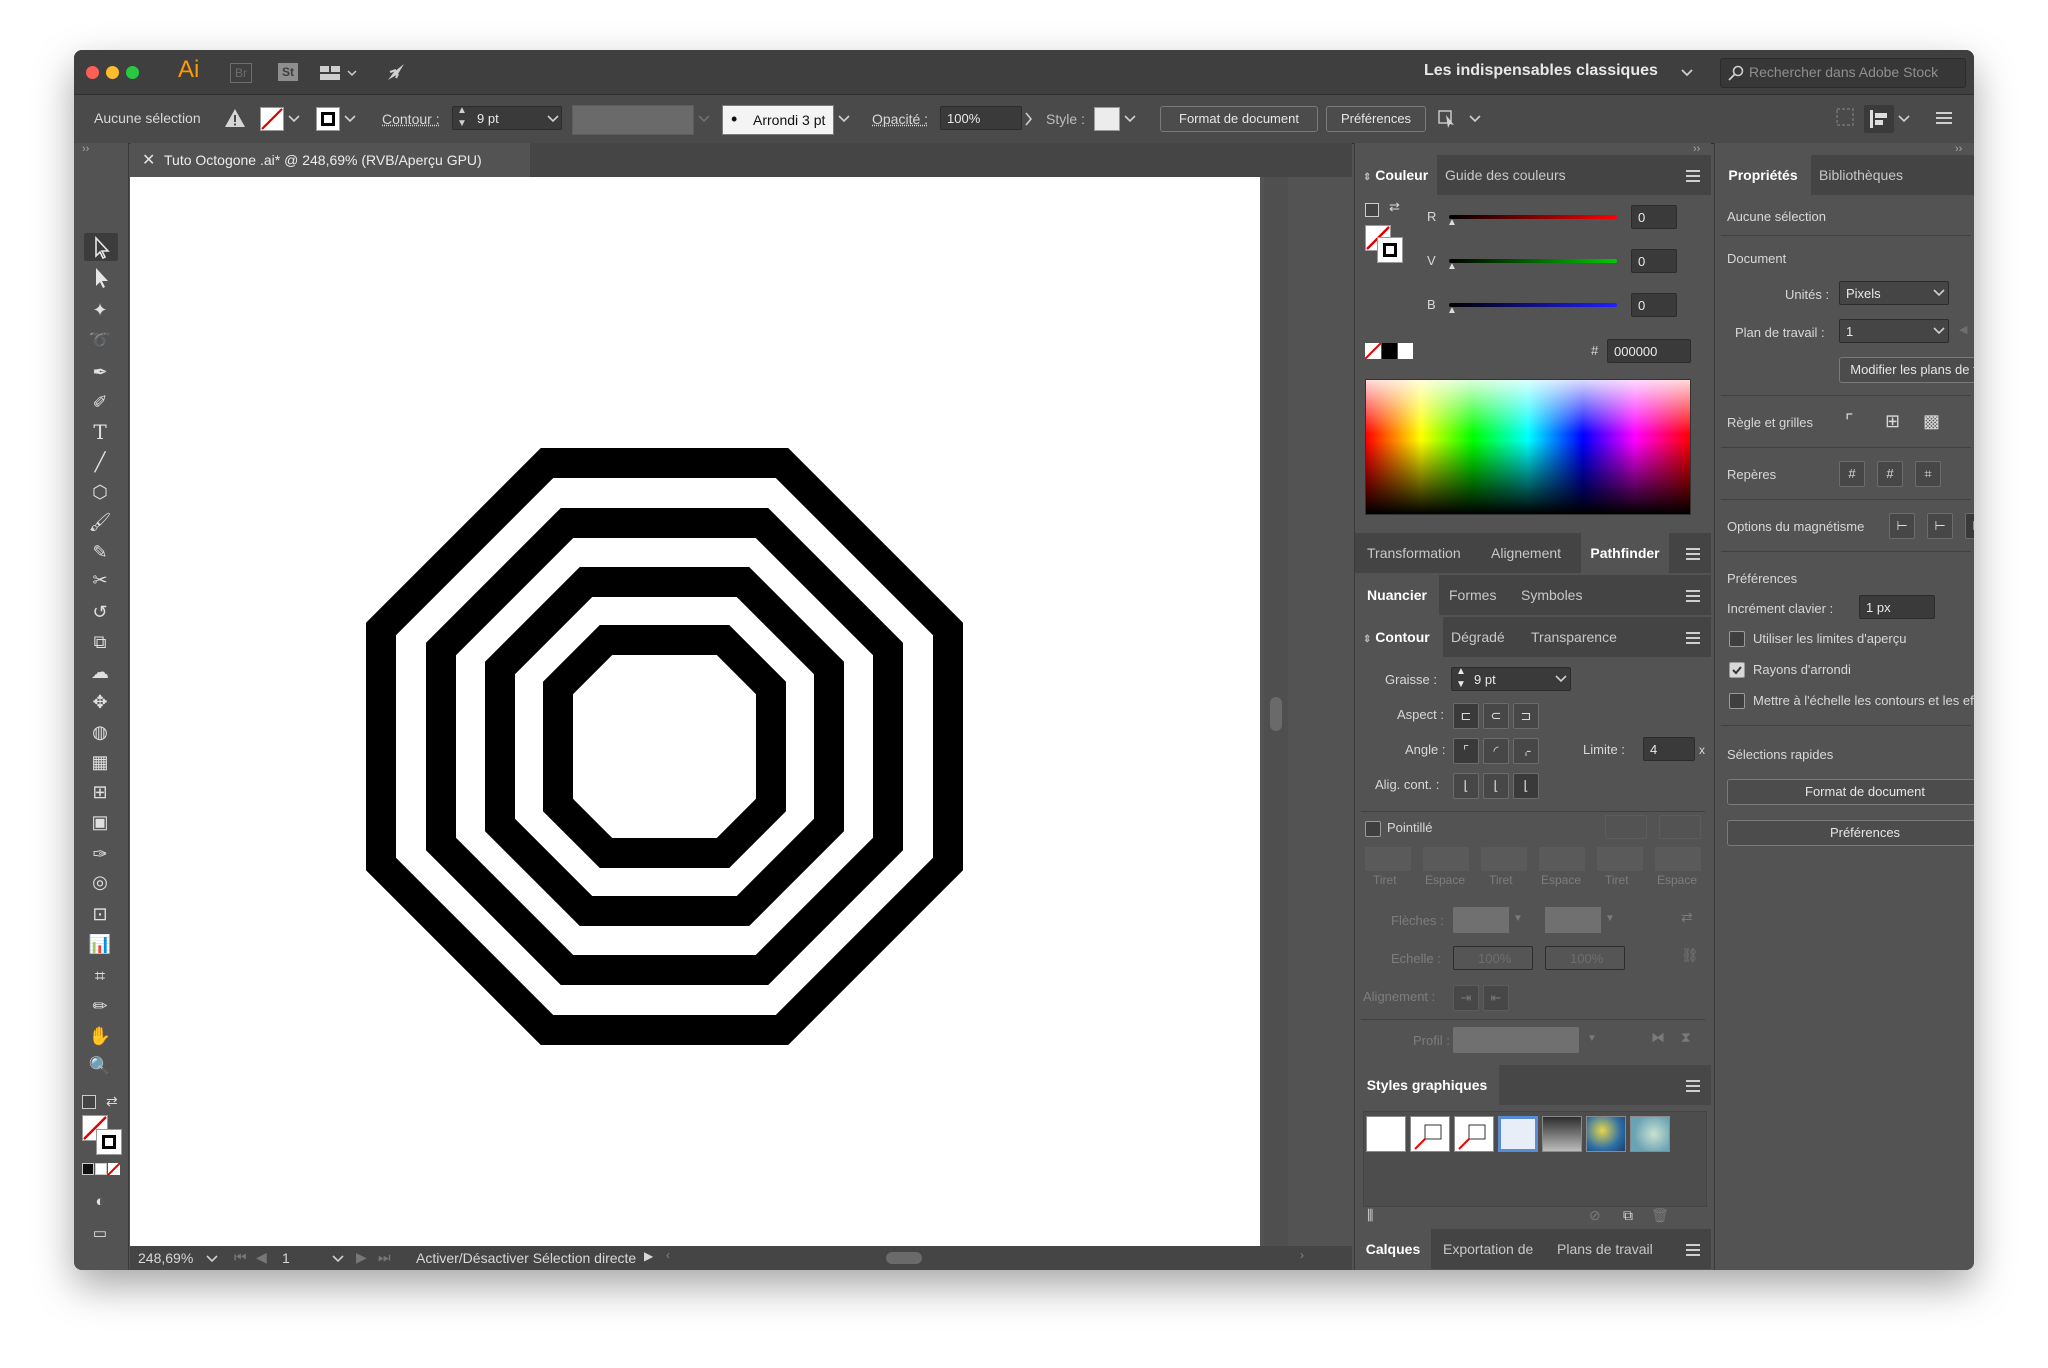 The width and height of the screenshot is (2048, 1368). What do you see at coordinates (1680, 827) in the screenshot?
I see `dash-align-icon` at bounding box center [1680, 827].